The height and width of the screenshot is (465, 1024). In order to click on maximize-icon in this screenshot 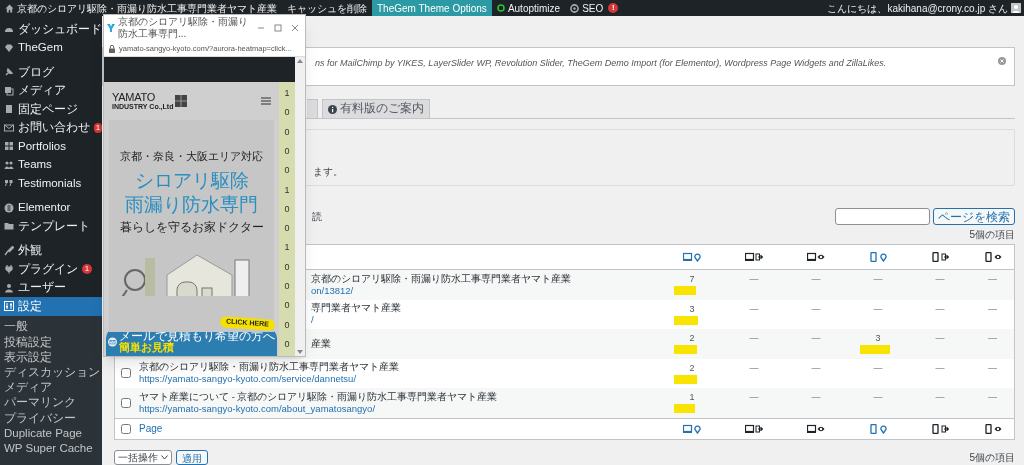, I will do `click(278, 28)`.